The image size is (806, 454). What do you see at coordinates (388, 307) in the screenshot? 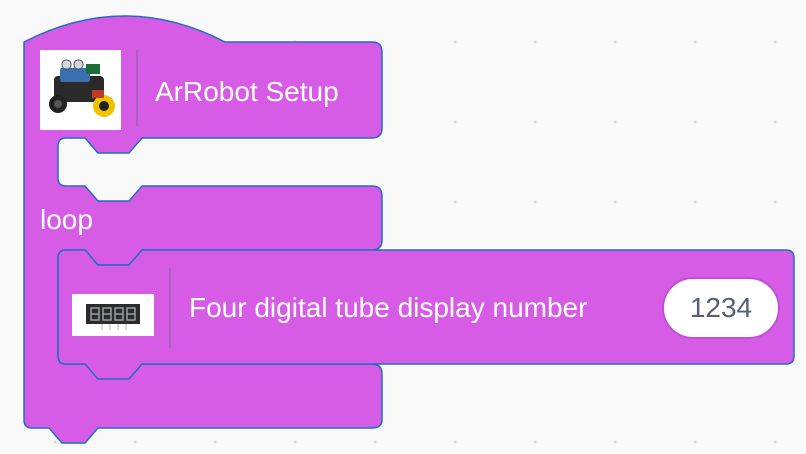
I see `display-block-label: Four digital tube display number` at bounding box center [388, 307].